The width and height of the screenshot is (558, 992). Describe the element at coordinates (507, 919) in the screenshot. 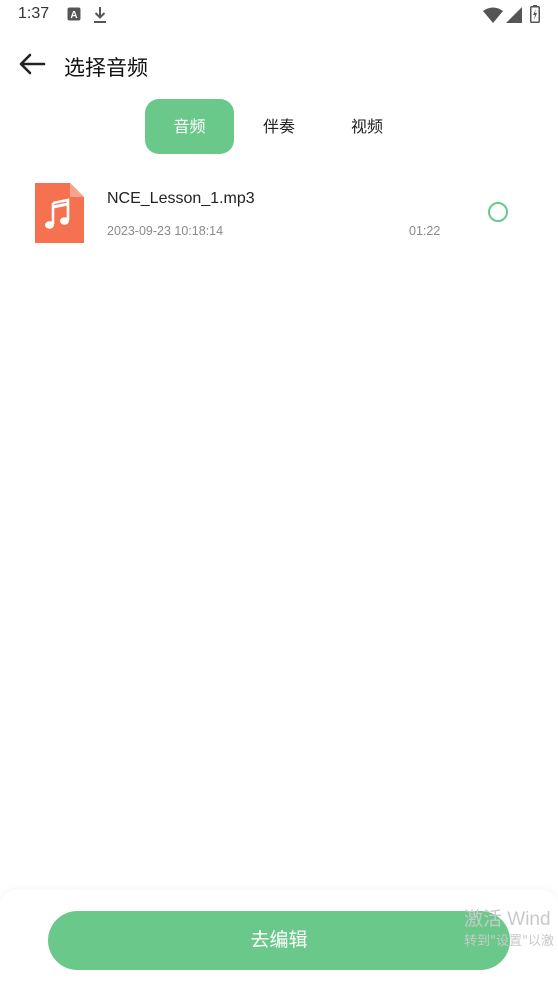

I see `activation-watermark: 激活 Wind` at that location.